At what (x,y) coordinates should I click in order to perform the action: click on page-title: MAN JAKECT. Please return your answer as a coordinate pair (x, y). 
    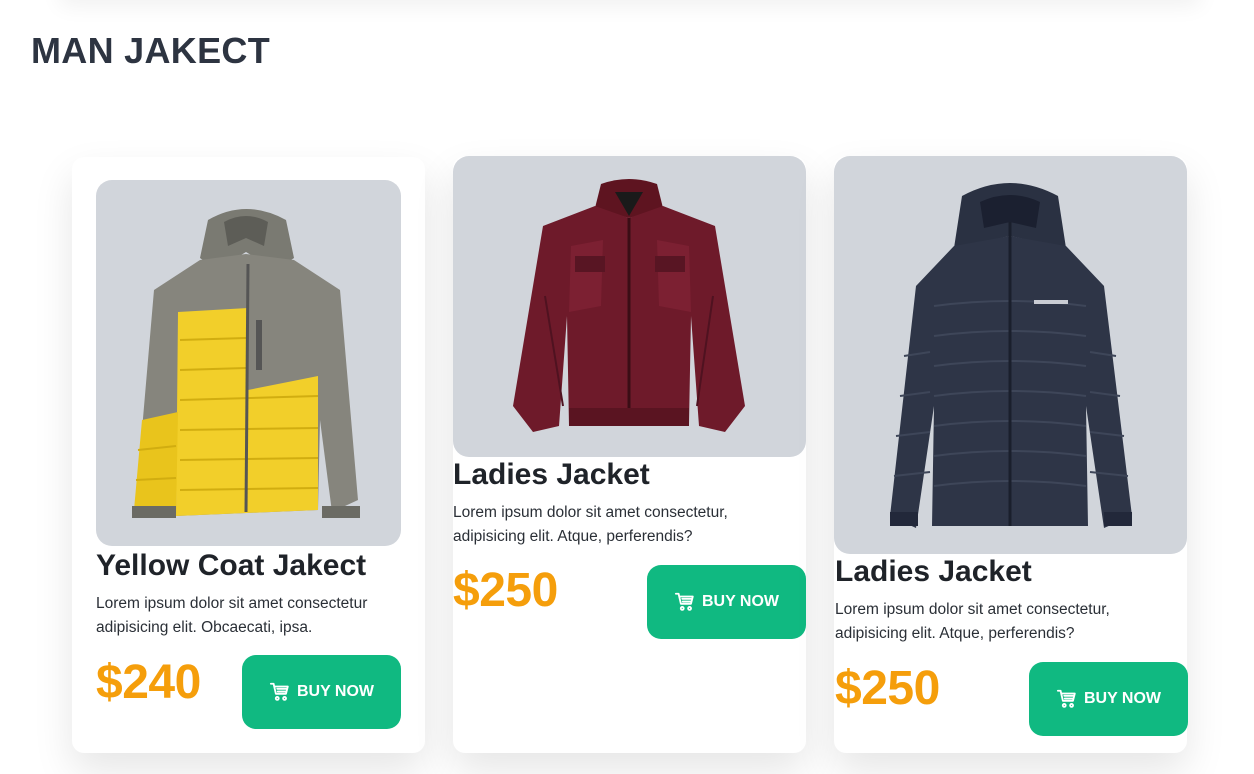
    Looking at the image, I should click on (151, 50).